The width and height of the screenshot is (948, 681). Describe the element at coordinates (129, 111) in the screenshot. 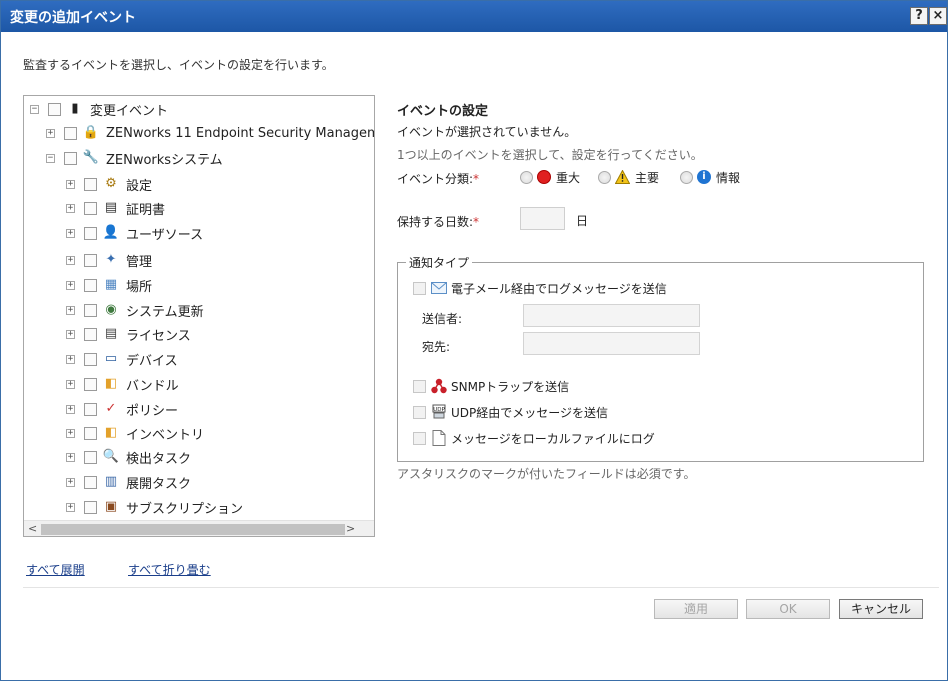

I see `tree-item-label: 変更イベント` at that location.